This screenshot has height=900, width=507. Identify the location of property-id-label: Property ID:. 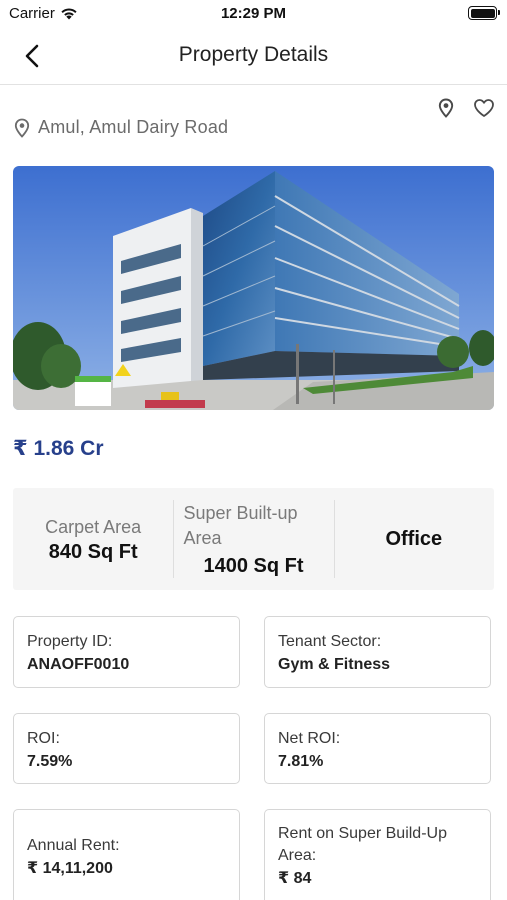
(70, 641).